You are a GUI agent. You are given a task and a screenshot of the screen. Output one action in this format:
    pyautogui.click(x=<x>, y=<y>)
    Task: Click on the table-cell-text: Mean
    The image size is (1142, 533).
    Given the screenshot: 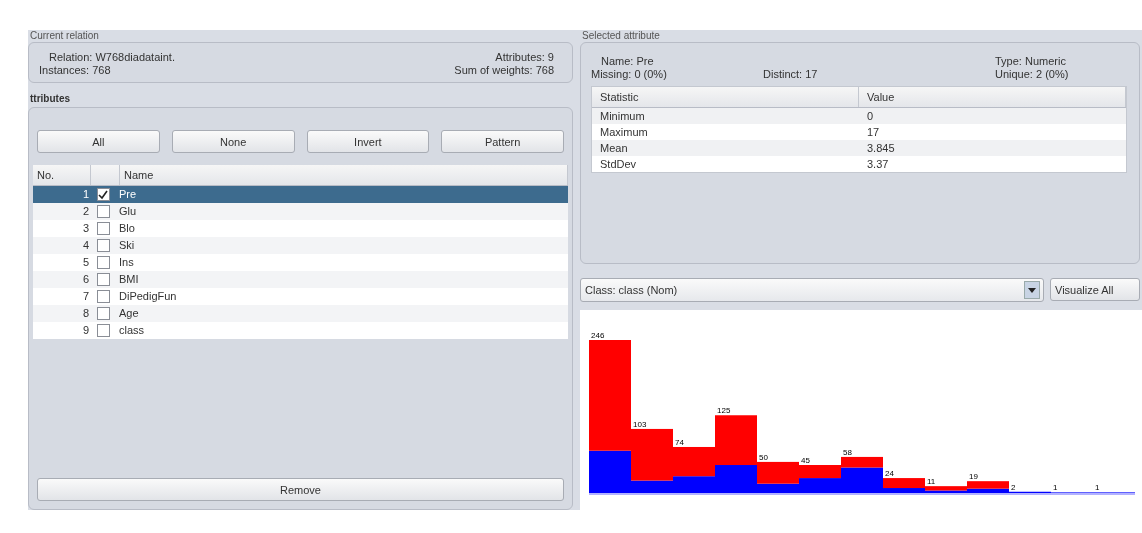 What is the action you would take?
    pyautogui.click(x=614, y=148)
    